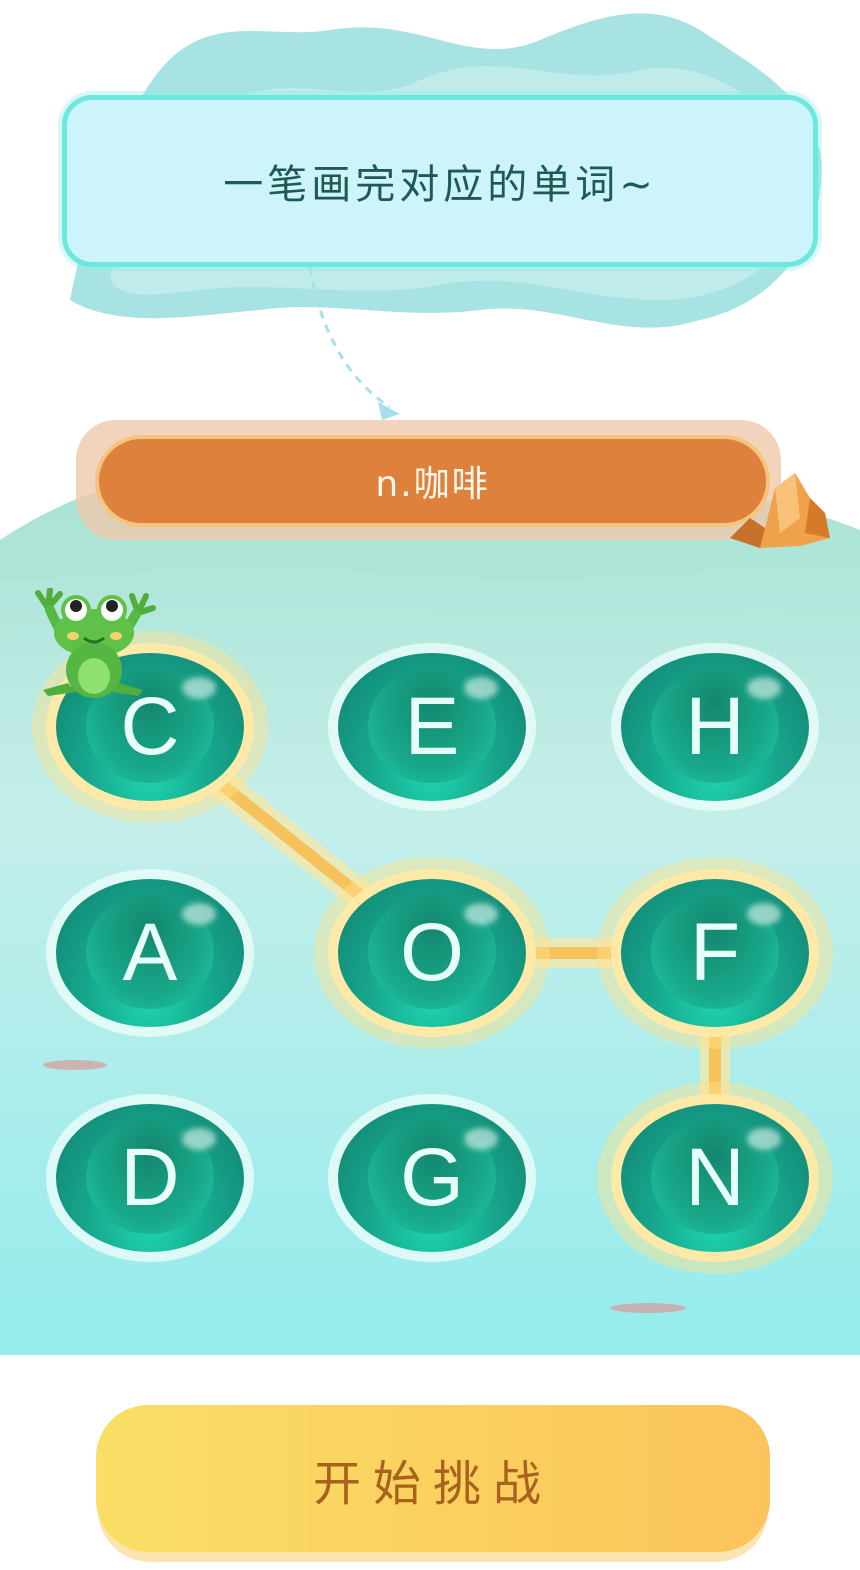 Image resolution: width=860 pixels, height=1570 pixels. I want to click on letter-label: O, so click(432, 952).